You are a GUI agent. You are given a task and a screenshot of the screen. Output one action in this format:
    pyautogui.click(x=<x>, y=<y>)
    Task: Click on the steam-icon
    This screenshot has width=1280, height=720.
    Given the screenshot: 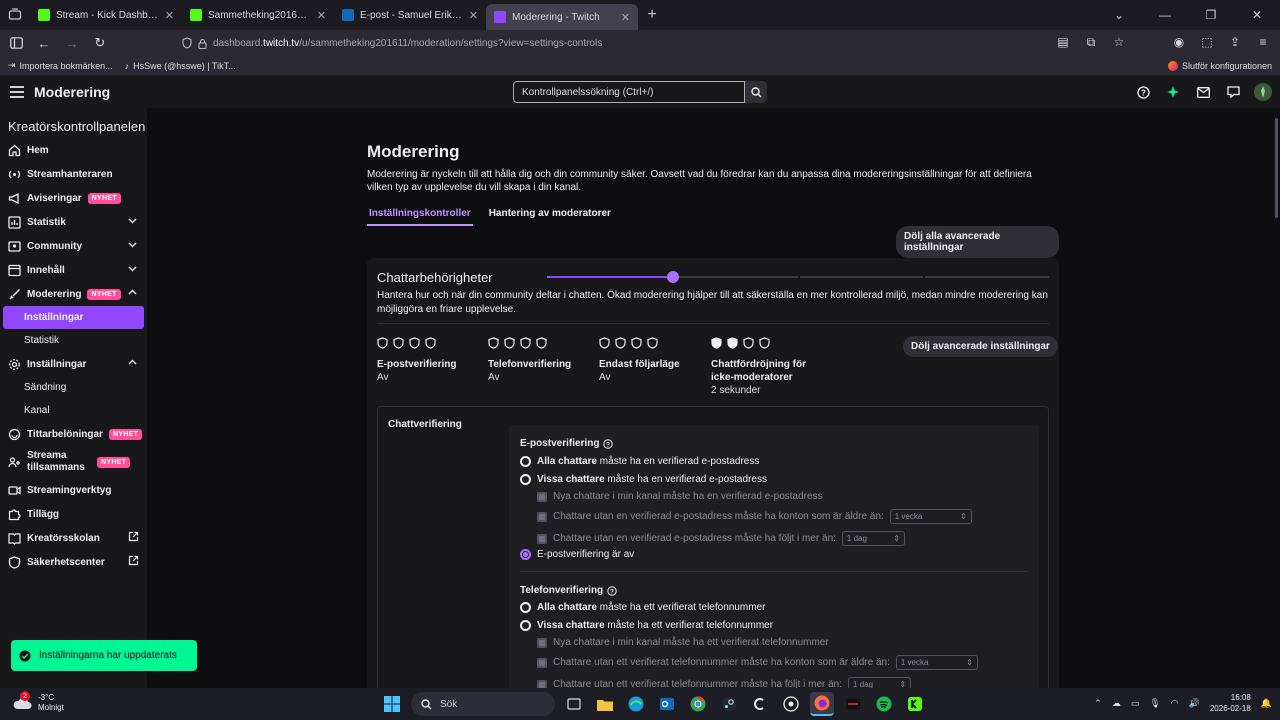 What is the action you would take?
    pyautogui.click(x=729, y=704)
    